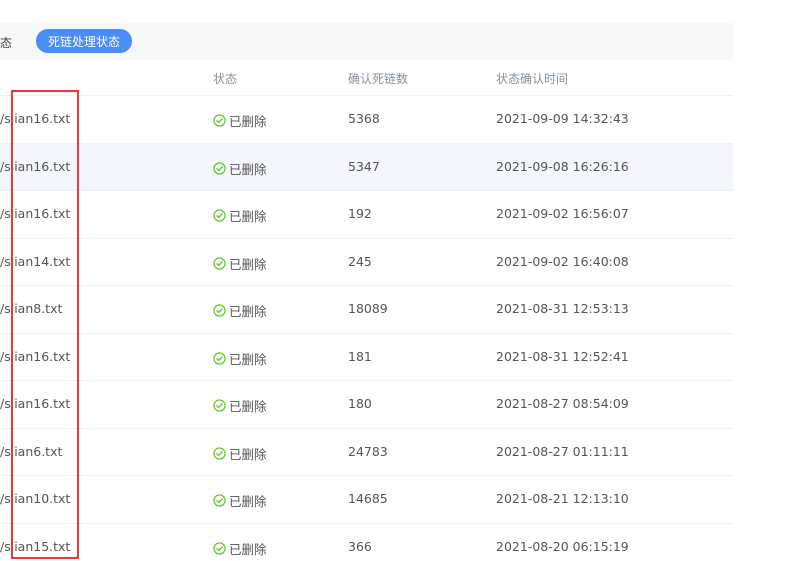 The image size is (799, 561). I want to click on table-row: /siian16.txt 已删除 5347 2021-09-08 16:26:16, so click(366, 167).